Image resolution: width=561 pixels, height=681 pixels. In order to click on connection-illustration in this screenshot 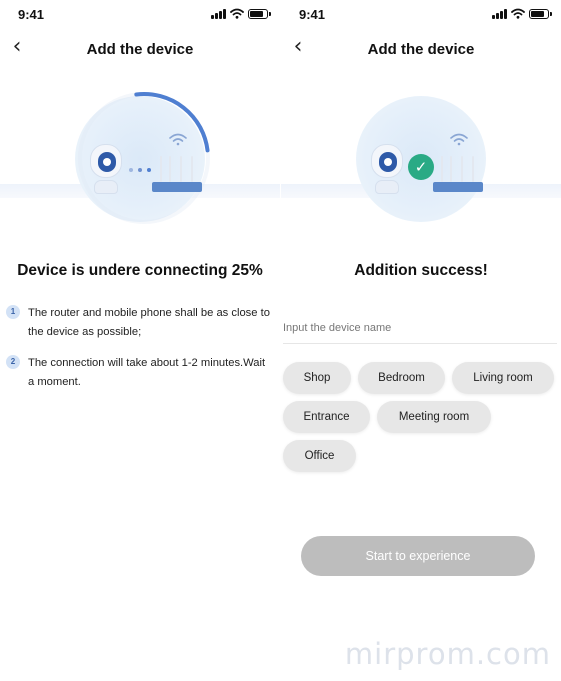, I will do `click(140, 158)`.